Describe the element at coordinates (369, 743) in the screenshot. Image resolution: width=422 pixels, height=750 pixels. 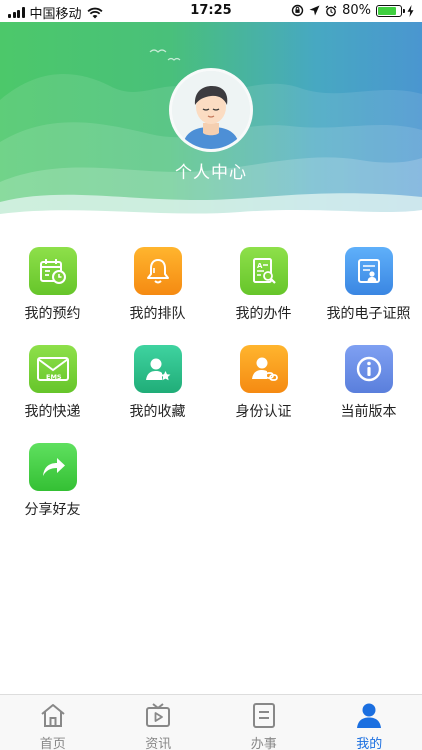
I see `tab-label: 我的` at that location.